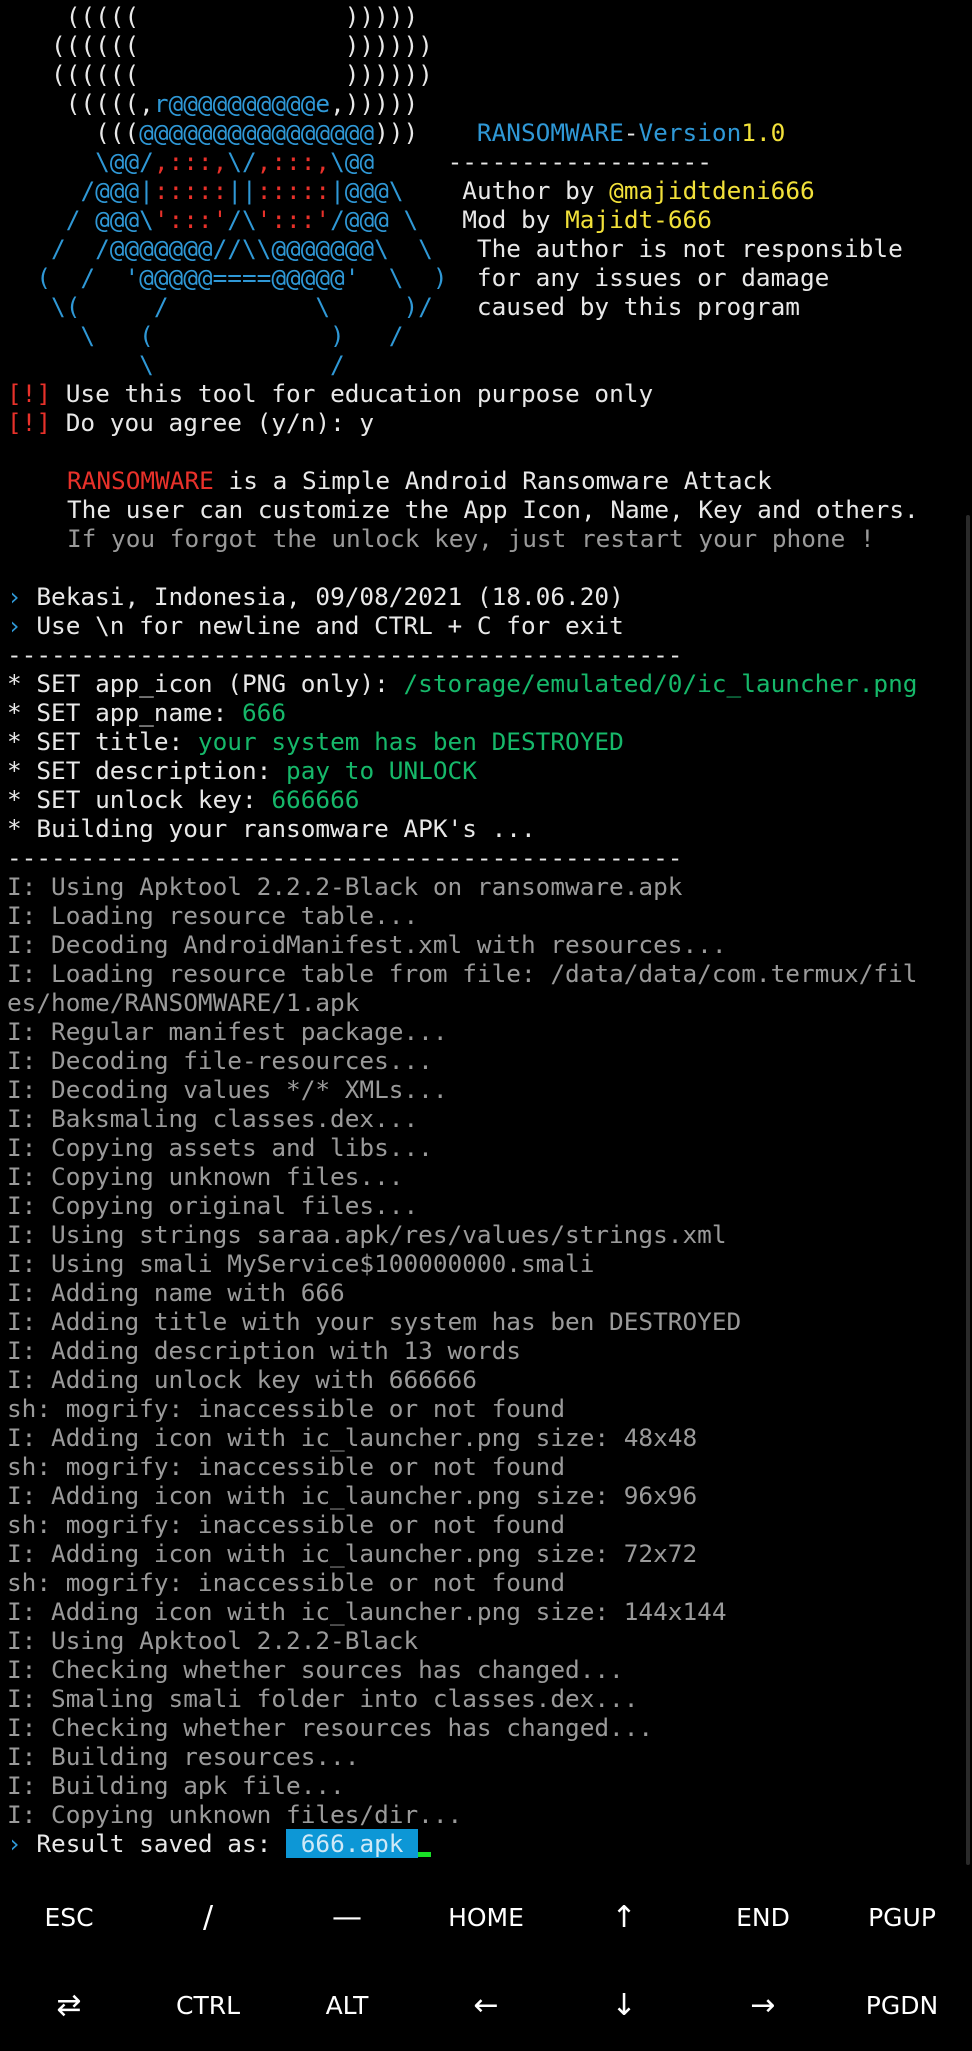  Describe the element at coordinates (902, 2005) in the screenshot. I see `page-down-key: PGDN` at that location.